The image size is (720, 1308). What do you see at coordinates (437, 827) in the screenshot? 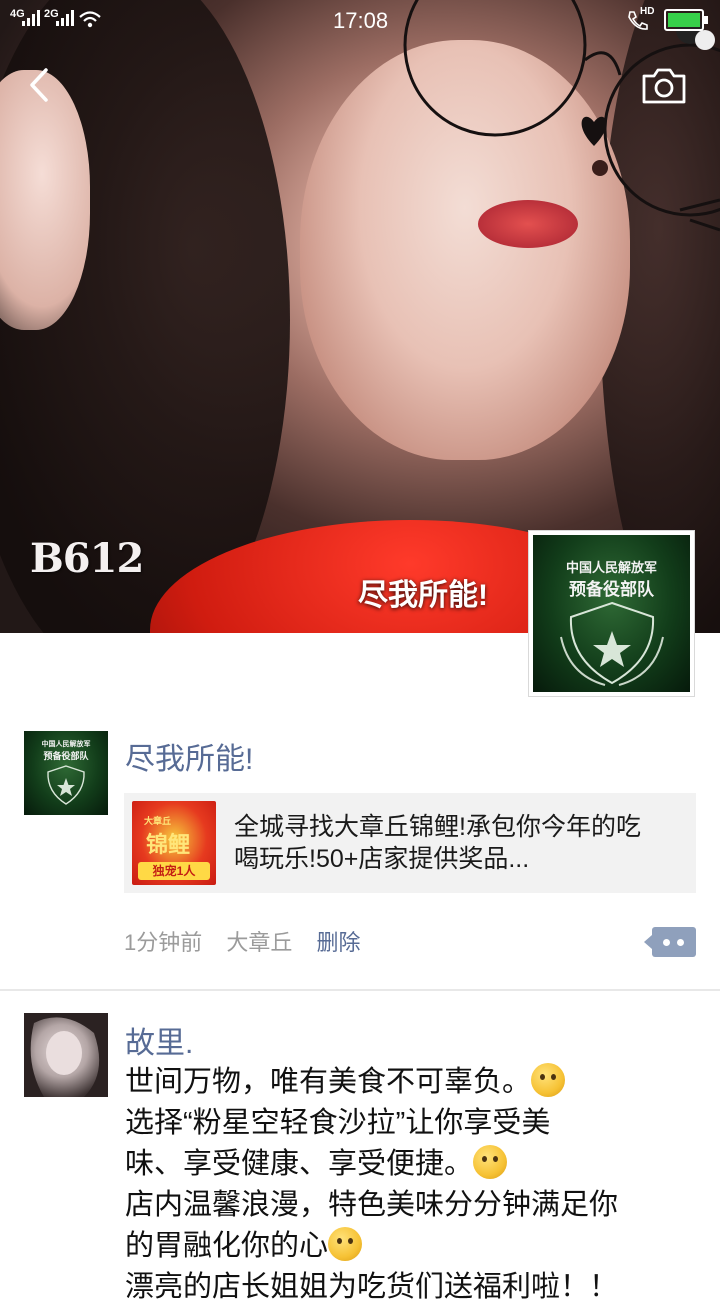
I see `link-title-line1: 全城寻找大章丘锦鲤!承包你今年的吃` at bounding box center [437, 827].